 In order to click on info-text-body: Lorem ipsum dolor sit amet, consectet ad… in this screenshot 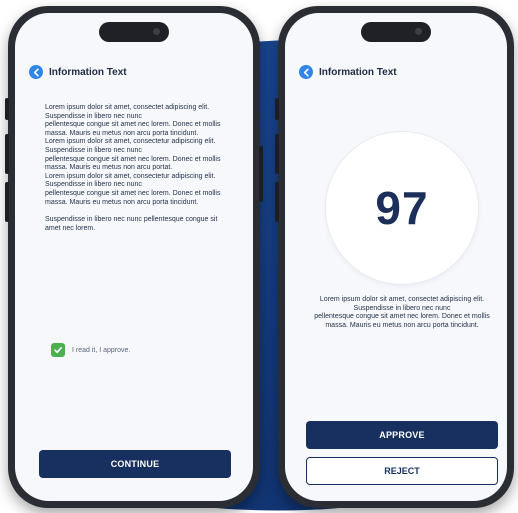, I will do `click(136, 168)`.